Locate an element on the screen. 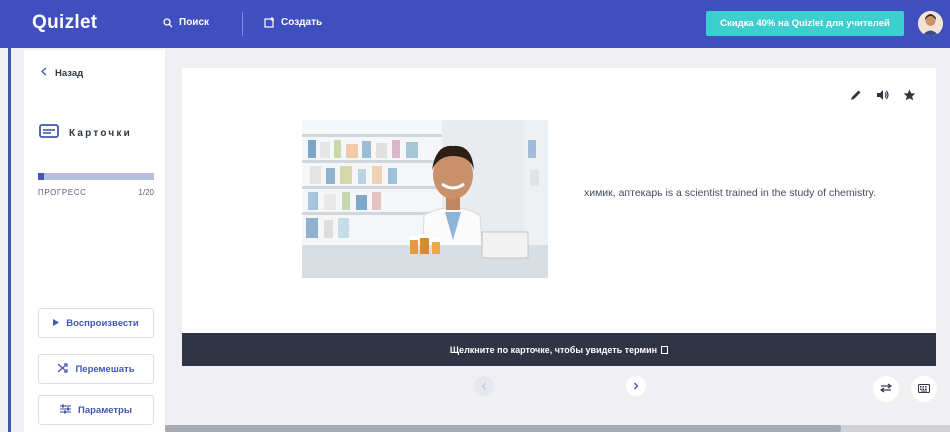 This screenshot has height=432, width=950. teacher-discount-button: Скидка 40% на Quizlet для учителей is located at coordinates (805, 23).